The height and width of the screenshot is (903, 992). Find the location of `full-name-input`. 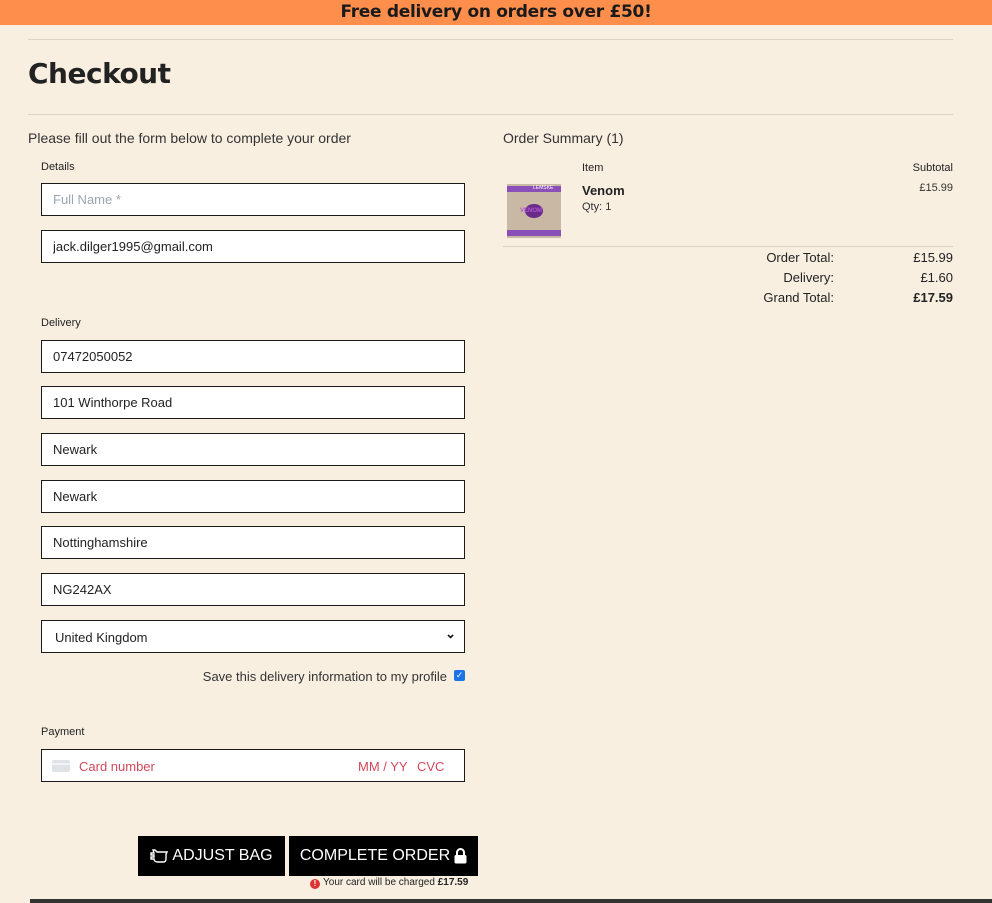

full-name-input is located at coordinates (253, 199).